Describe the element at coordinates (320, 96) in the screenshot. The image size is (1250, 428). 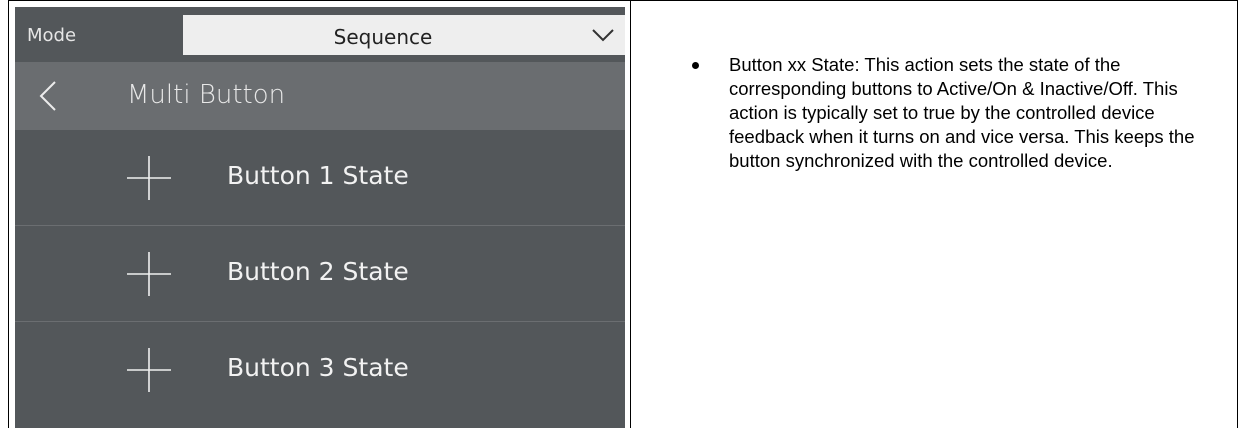
I see `section-header: Multi Button` at that location.